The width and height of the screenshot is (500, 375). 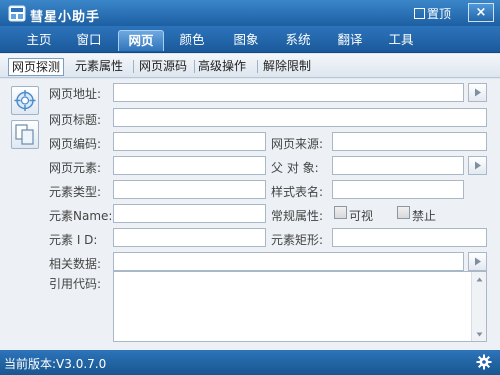 What do you see at coordinates (401, 40) in the screenshot?
I see `menu-tools: 工具` at bounding box center [401, 40].